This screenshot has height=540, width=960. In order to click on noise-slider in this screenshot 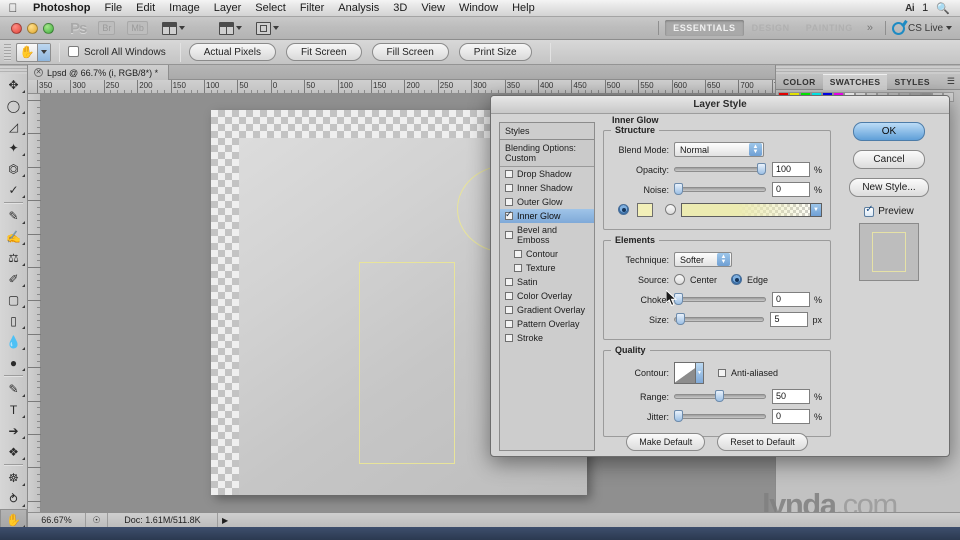, I will do `click(720, 189)`.